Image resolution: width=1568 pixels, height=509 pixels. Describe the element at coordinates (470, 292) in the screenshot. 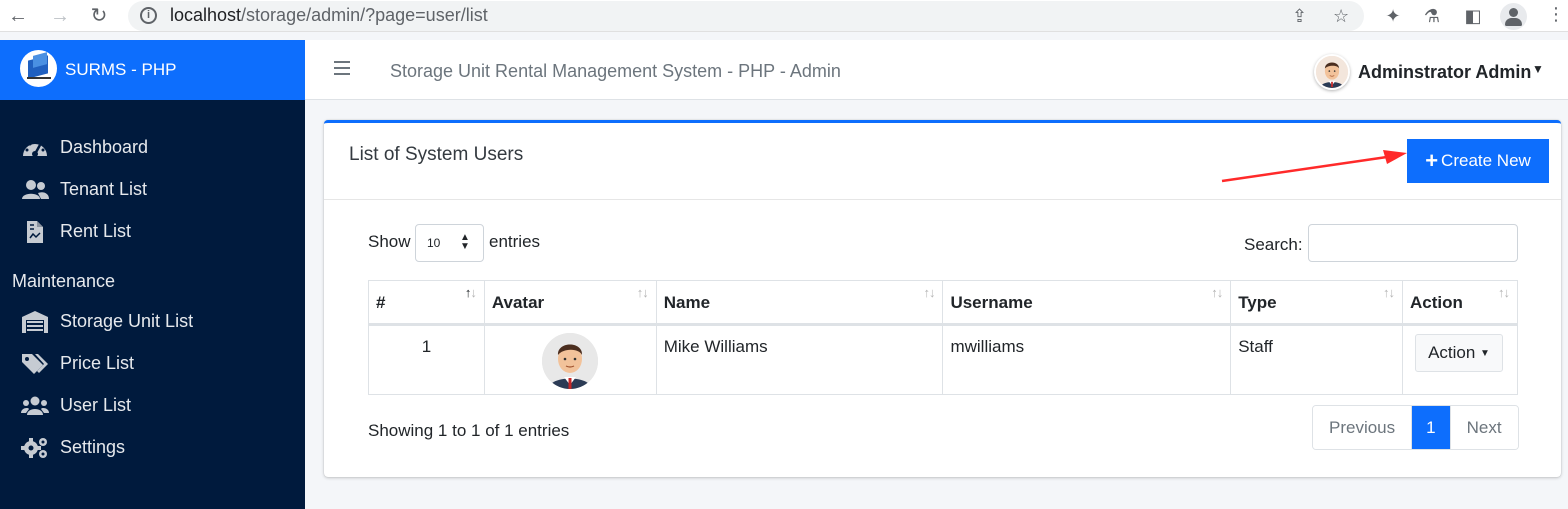

I see `sort-asc-icon: ↑↓` at that location.